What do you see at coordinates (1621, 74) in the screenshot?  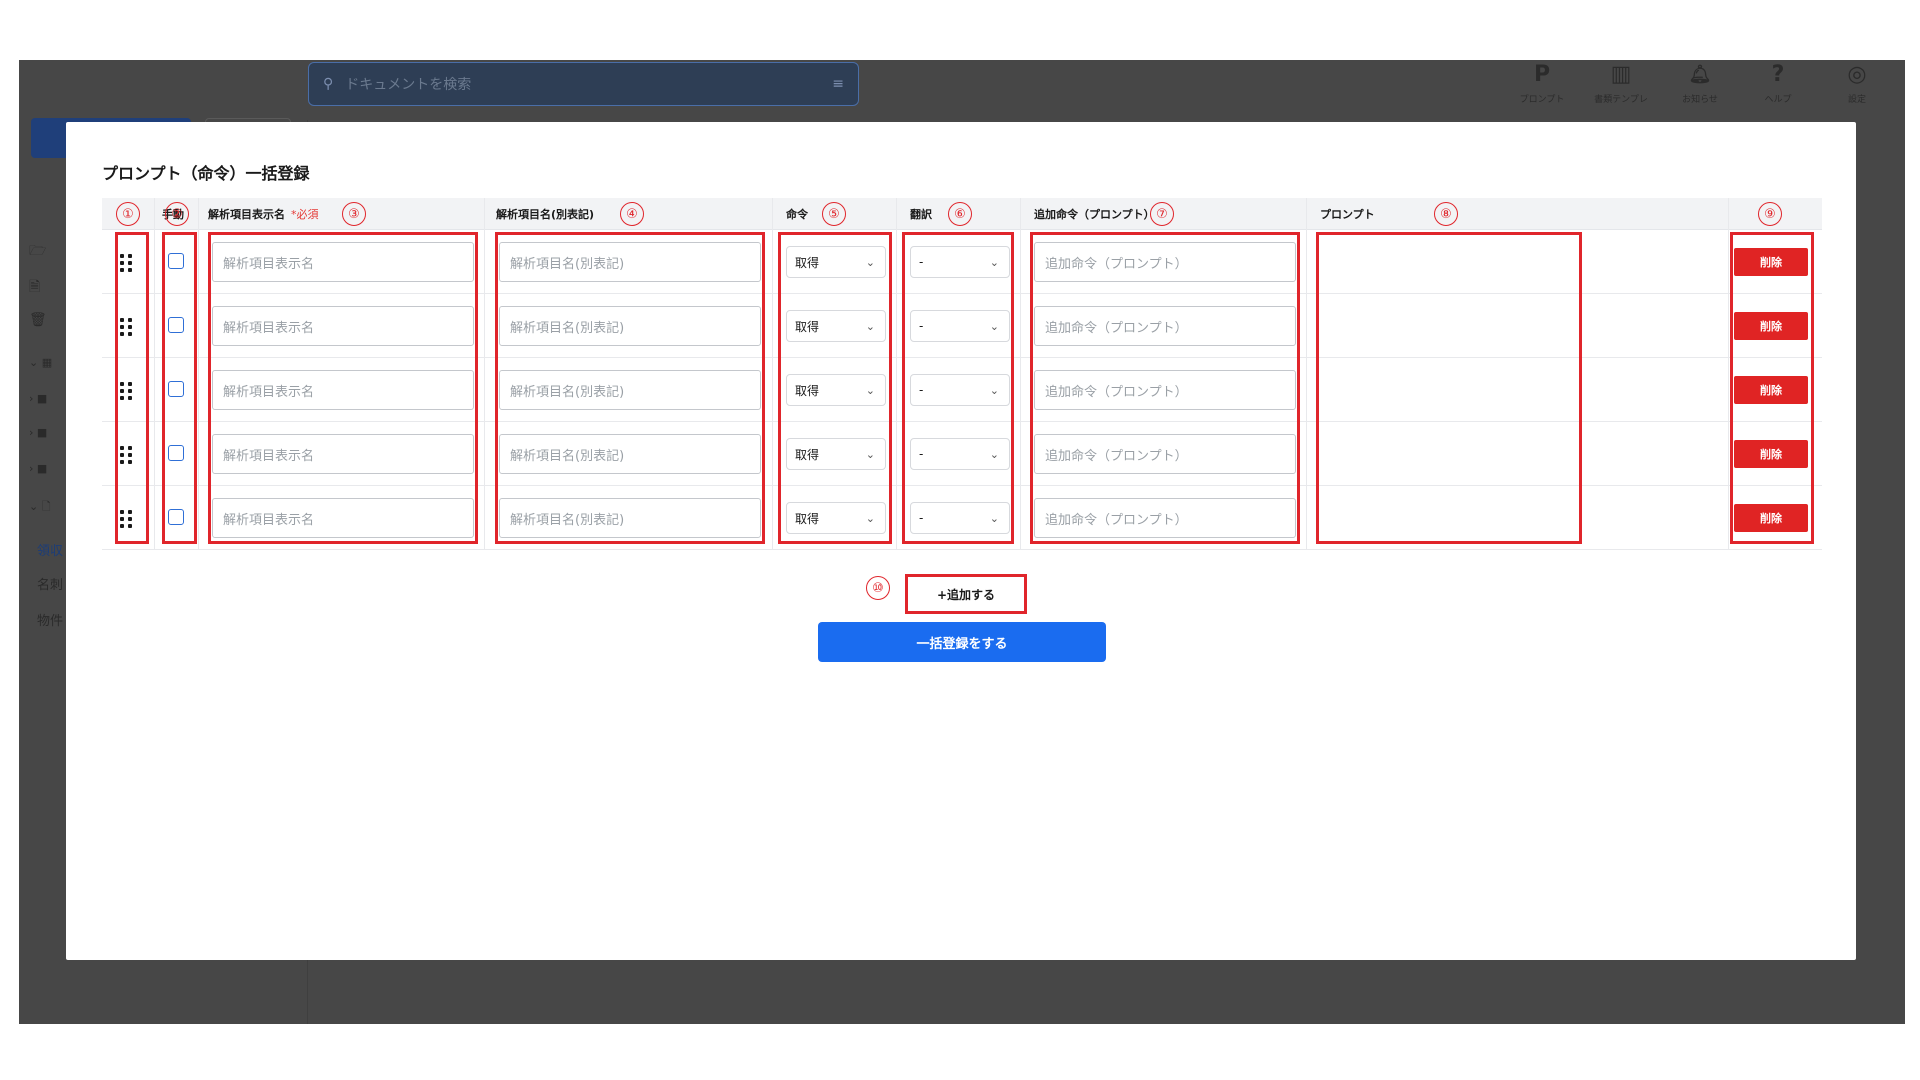 I see `template-icon: ▥` at bounding box center [1621, 74].